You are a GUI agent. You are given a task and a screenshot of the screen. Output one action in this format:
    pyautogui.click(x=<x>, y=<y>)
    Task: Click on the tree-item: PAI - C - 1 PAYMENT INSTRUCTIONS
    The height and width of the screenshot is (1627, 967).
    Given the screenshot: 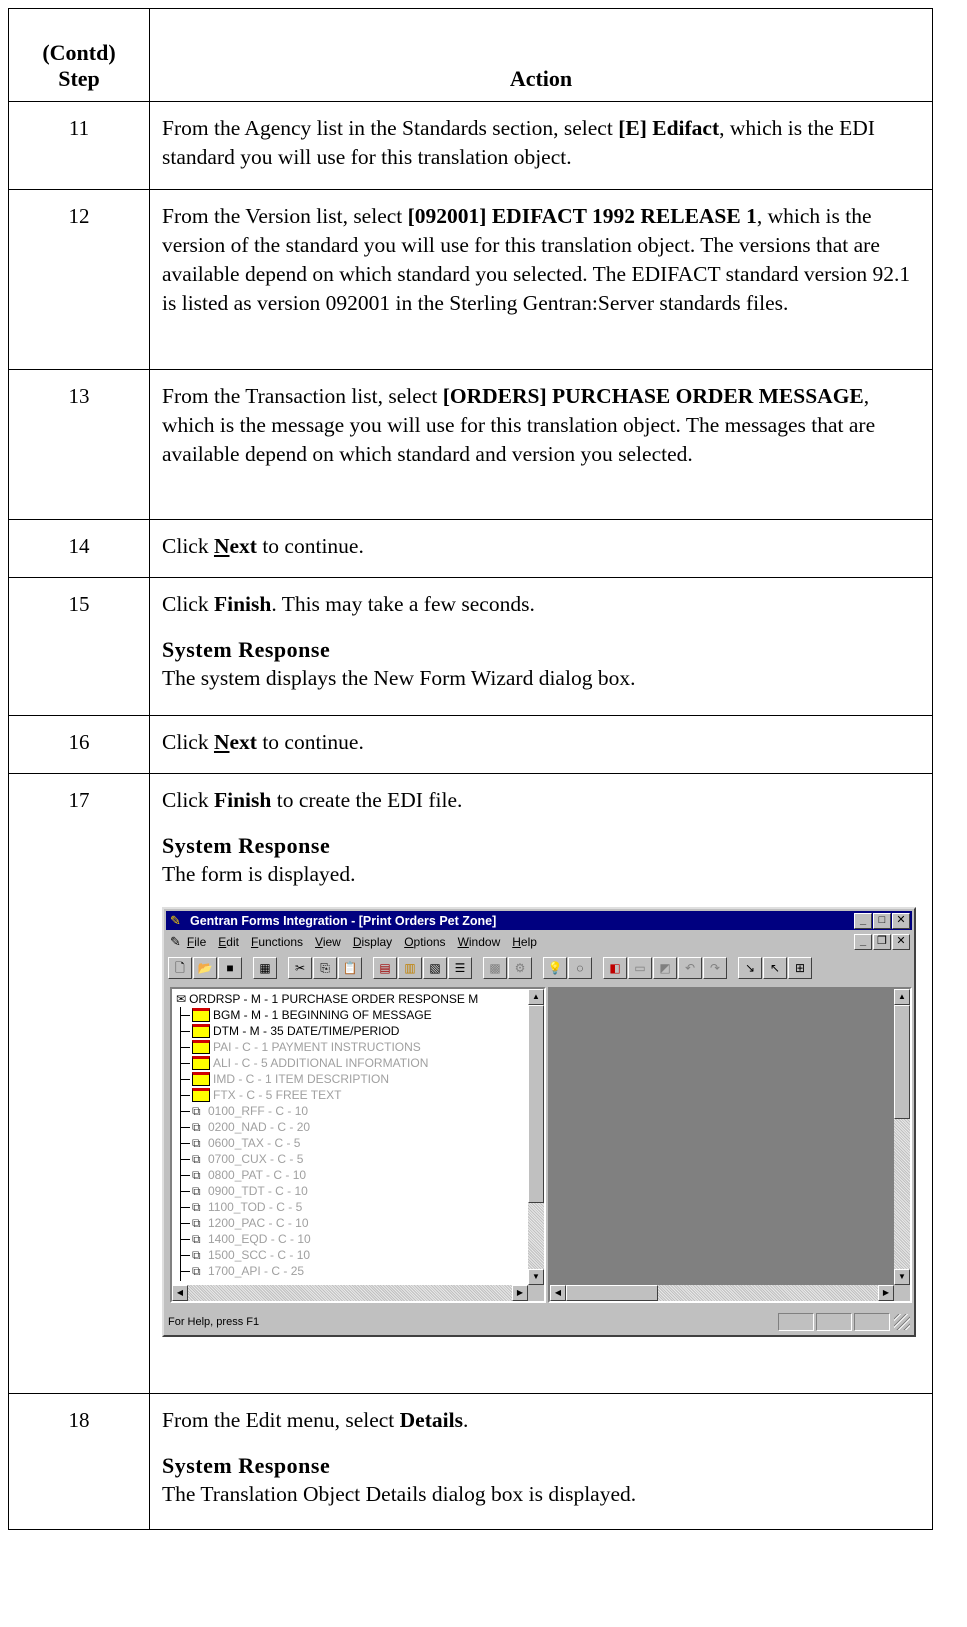 What is the action you would take?
    pyautogui.click(x=349, y=1047)
    